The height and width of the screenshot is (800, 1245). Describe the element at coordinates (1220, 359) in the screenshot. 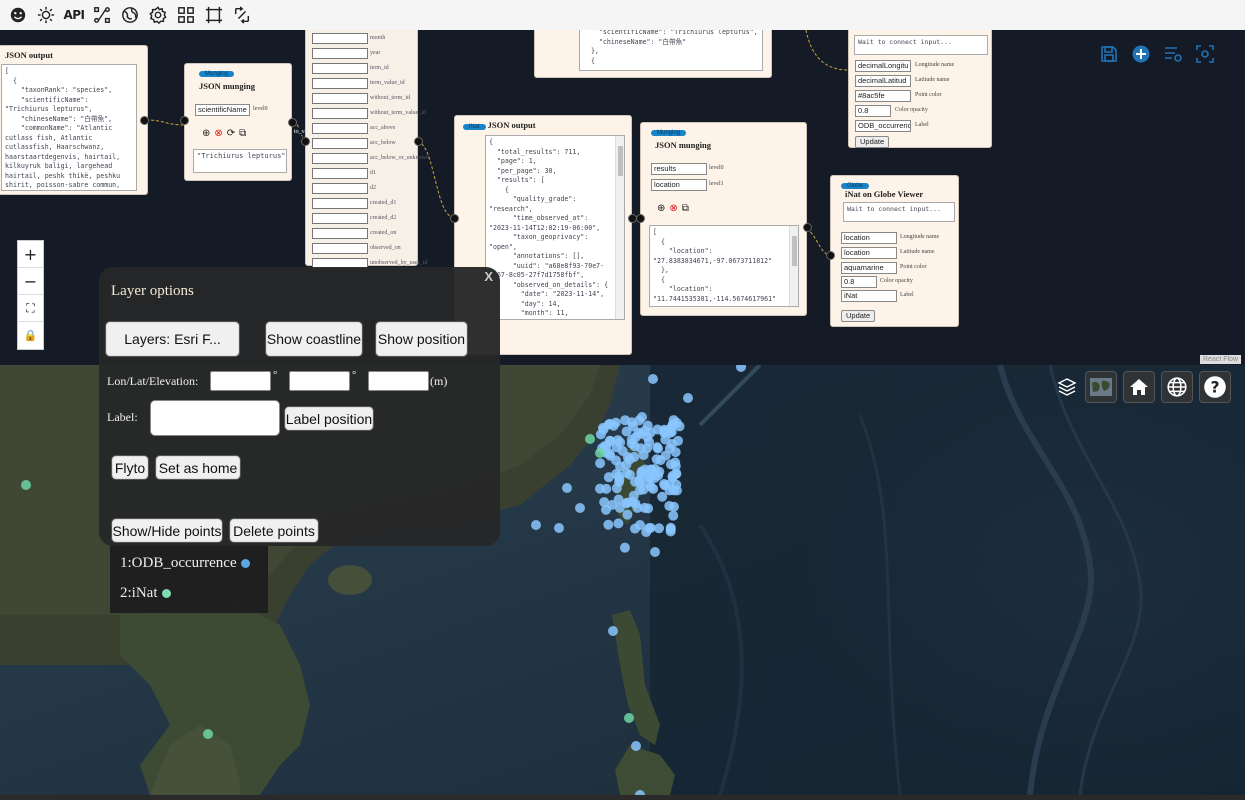

I see `react-flow-attribution: React Flow` at that location.